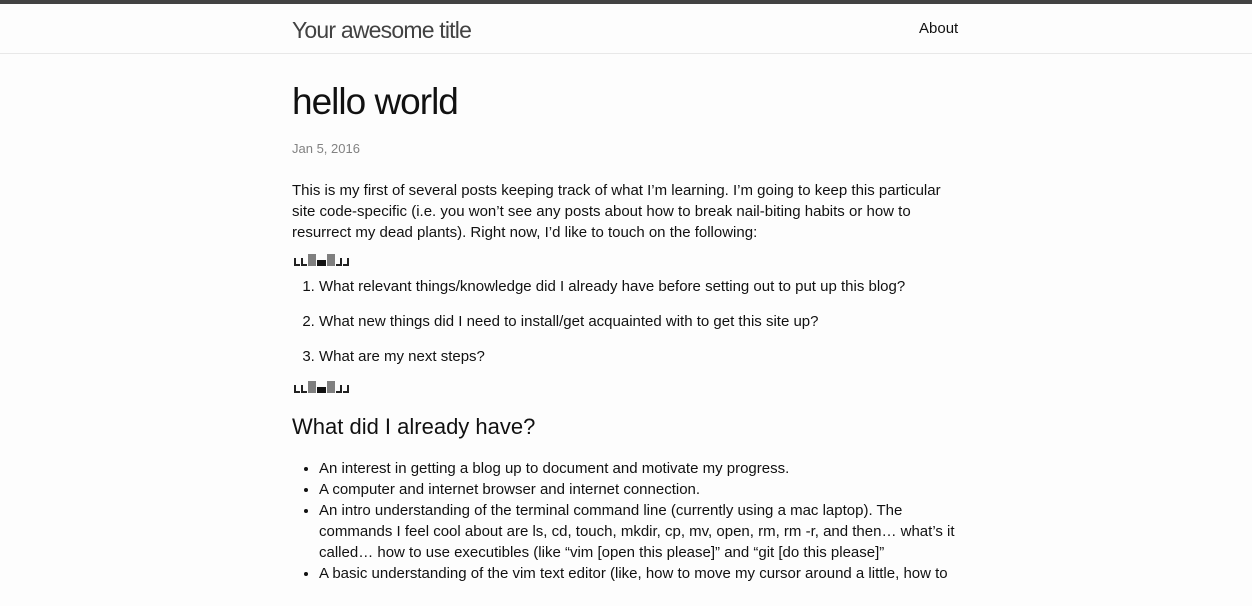 The width and height of the screenshot is (1252, 606). What do you see at coordinates (375, 101) in the screenshot?
I see `post-title: hello world` at bounding box center [375, 101].